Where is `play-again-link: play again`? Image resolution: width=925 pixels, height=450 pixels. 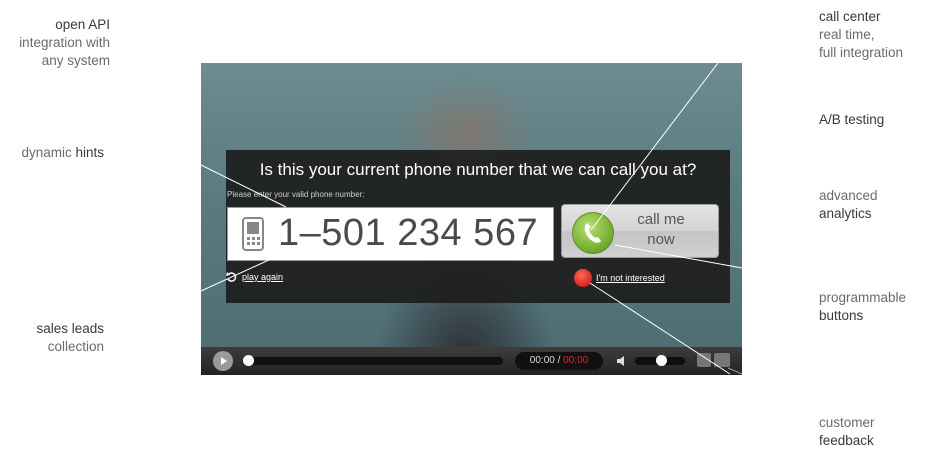
play-again-link: play again is located at coordinates (254, 277).